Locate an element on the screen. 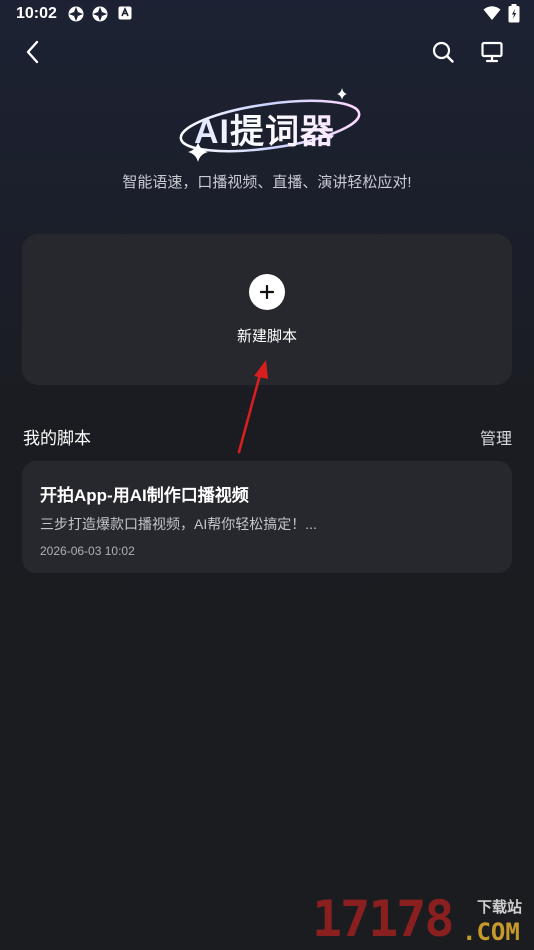  monitor-icon is located at coordinates (492, 52).